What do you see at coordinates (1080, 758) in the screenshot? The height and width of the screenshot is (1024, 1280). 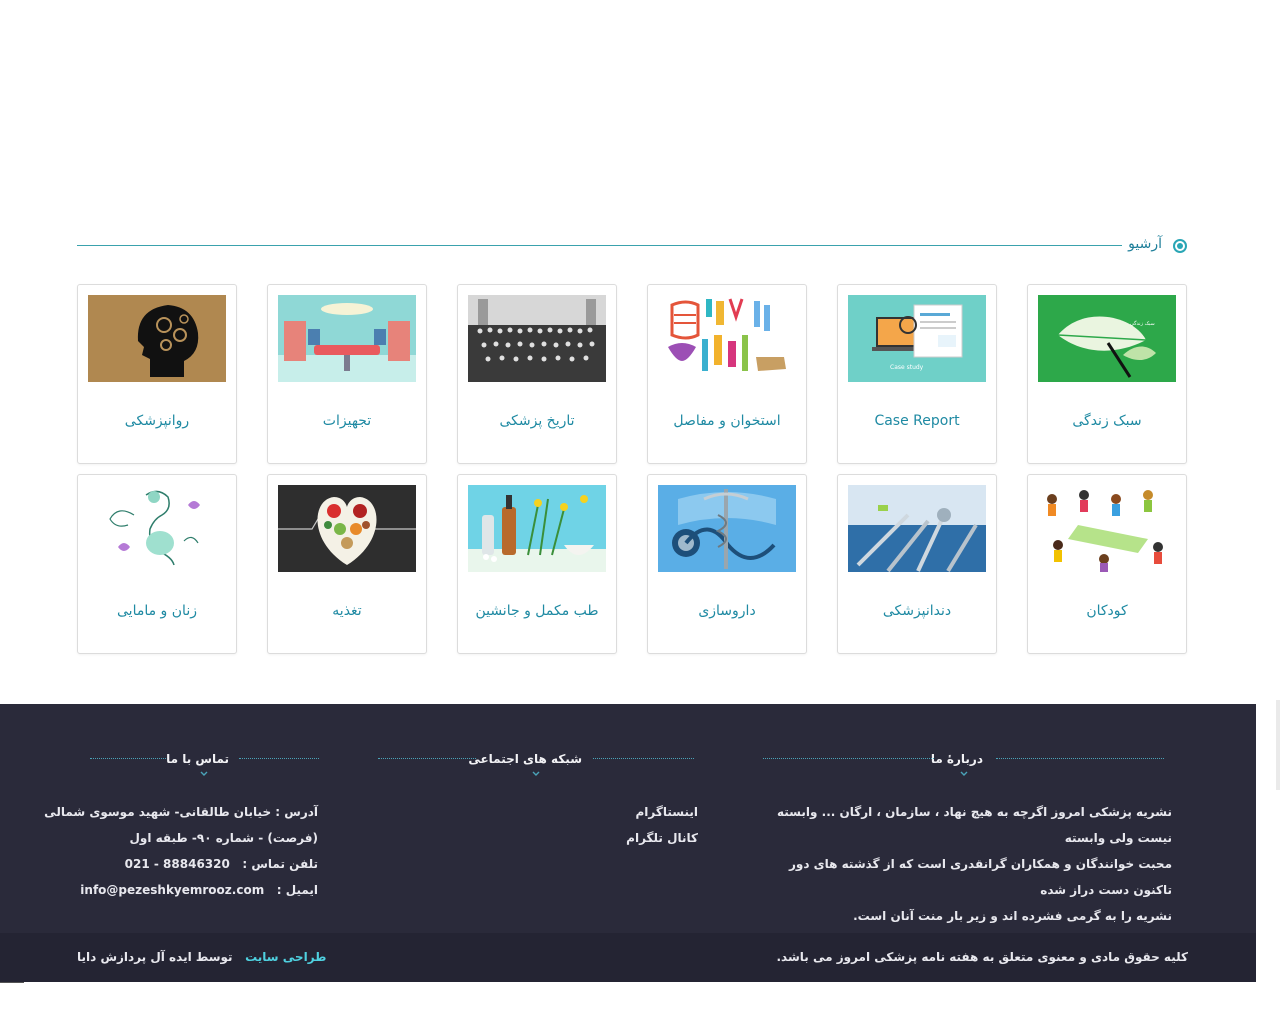 I see `about-heading-line-right` at bounding box center [1080, 758].